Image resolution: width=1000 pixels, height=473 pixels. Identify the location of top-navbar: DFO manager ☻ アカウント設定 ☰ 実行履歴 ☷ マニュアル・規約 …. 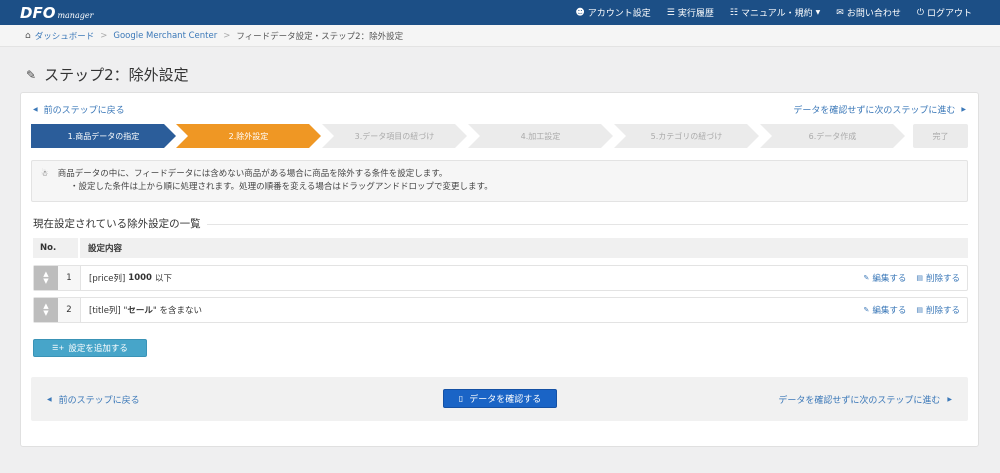
(500, 12).